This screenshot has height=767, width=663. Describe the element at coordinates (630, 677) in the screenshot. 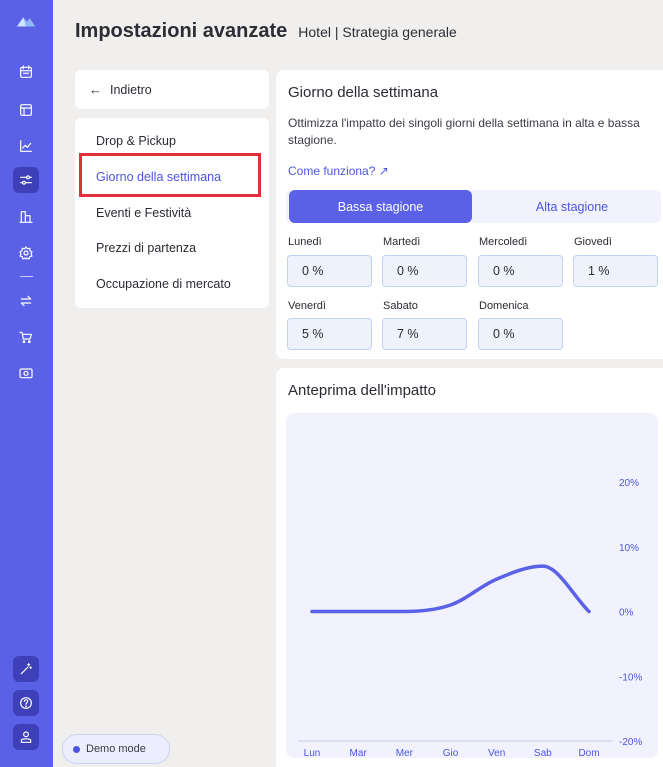

I see `y-tick-label: -10%` at that location.